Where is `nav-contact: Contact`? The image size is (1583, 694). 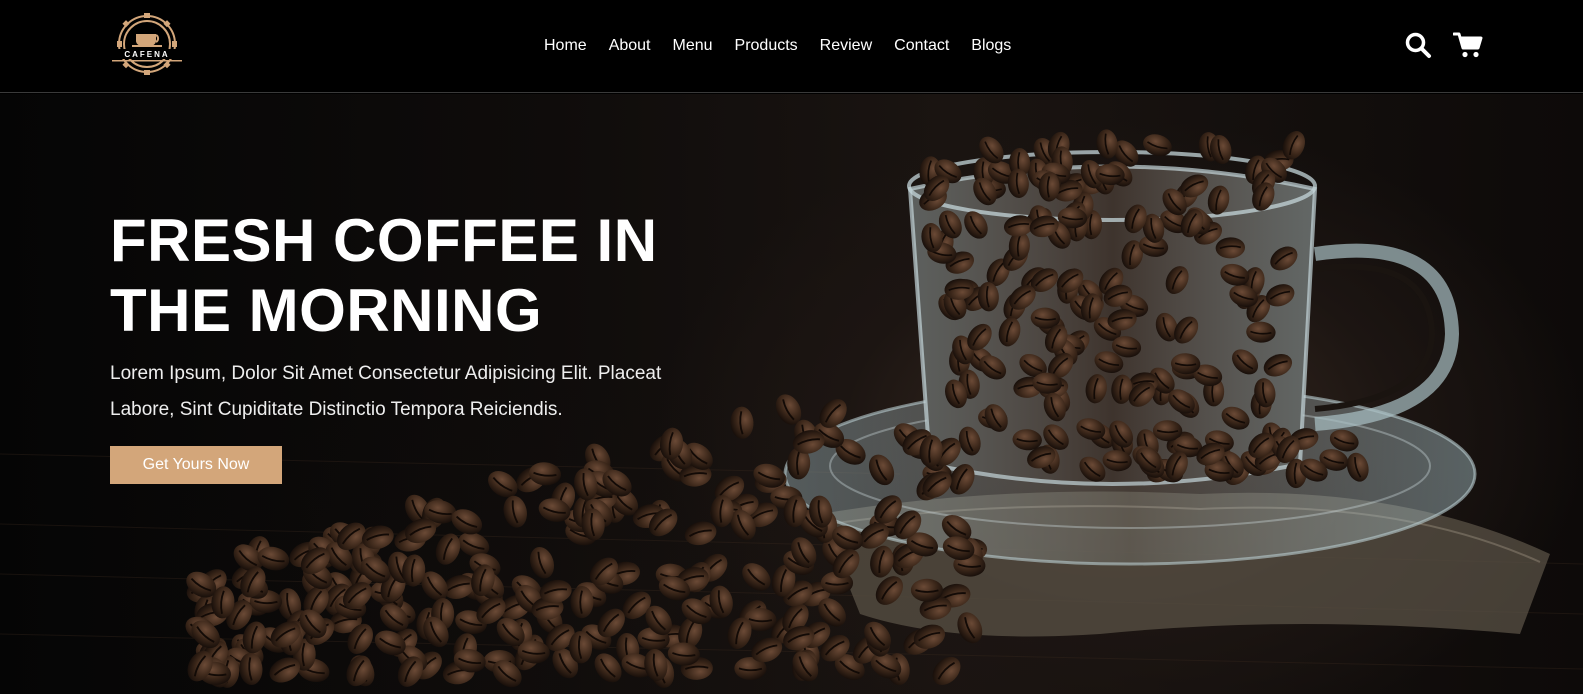 nav-contact: Contact is located at coordinates (921, 46).